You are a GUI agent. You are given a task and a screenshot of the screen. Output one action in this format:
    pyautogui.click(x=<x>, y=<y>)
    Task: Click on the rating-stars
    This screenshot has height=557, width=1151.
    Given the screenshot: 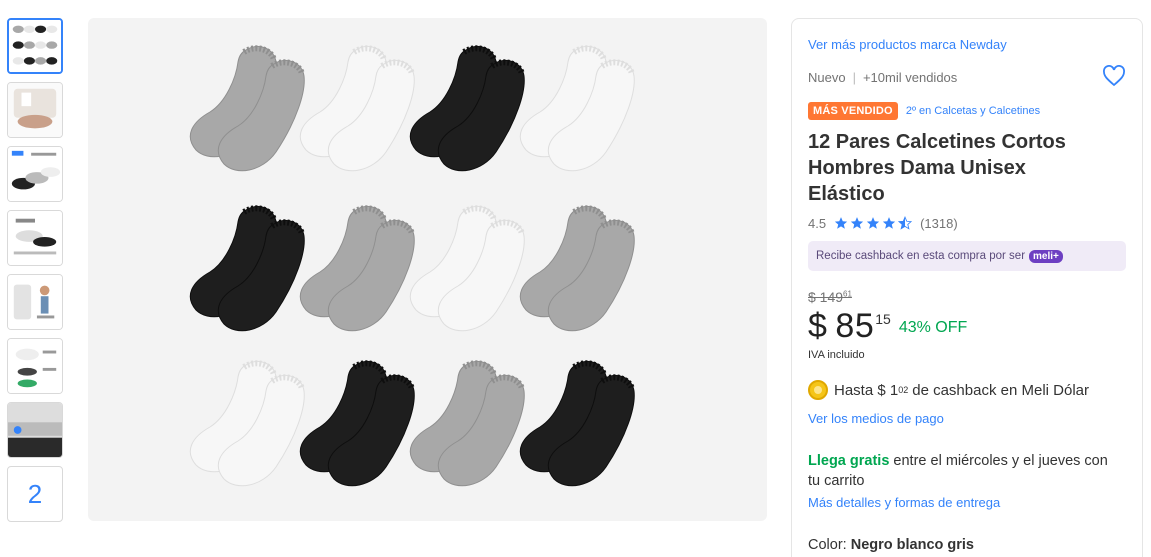 What is the action you would take?
    pyautogui.click(x=874, y=223)
    